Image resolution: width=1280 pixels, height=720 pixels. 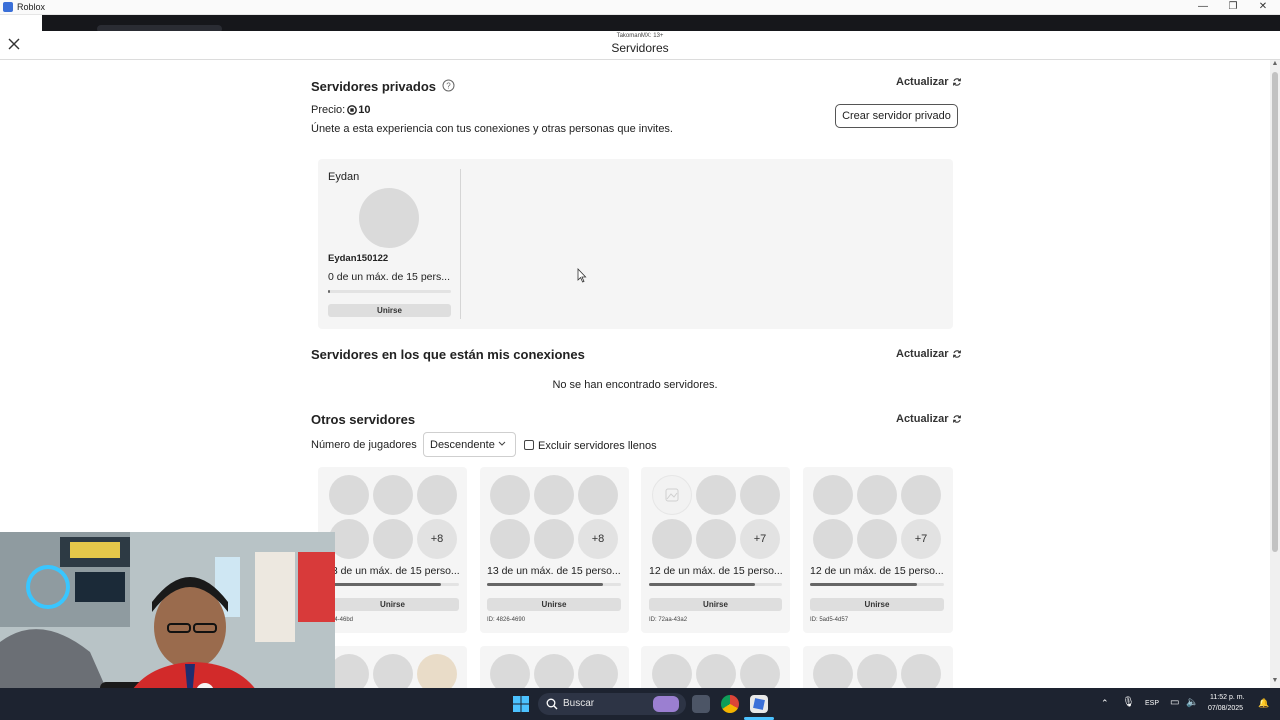 What do you see at coordinates (373, 86) in the screenshot?
I see `private-servers-title: Servidores privados` at bounding box center [373, 86].